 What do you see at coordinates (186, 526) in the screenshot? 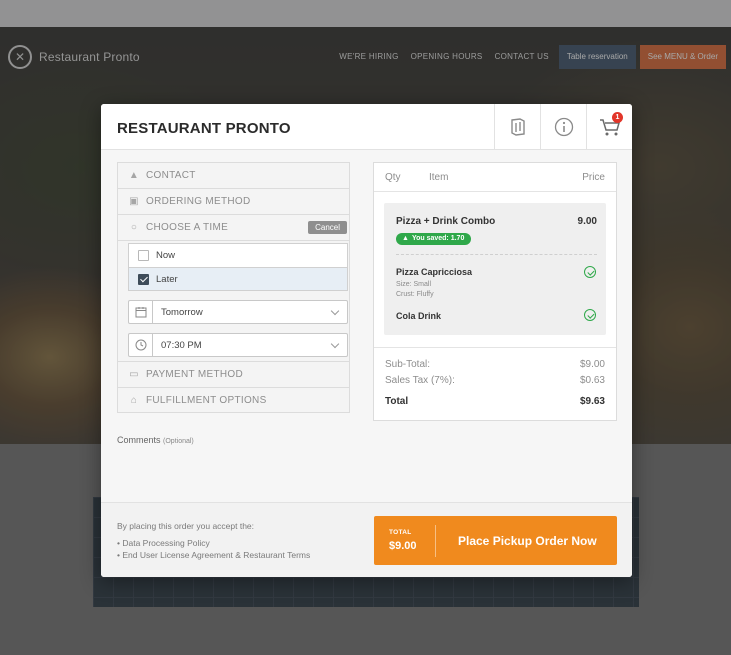
I see `terms-intro: By placing this order you accept the:` at bounding box center [186, 526].